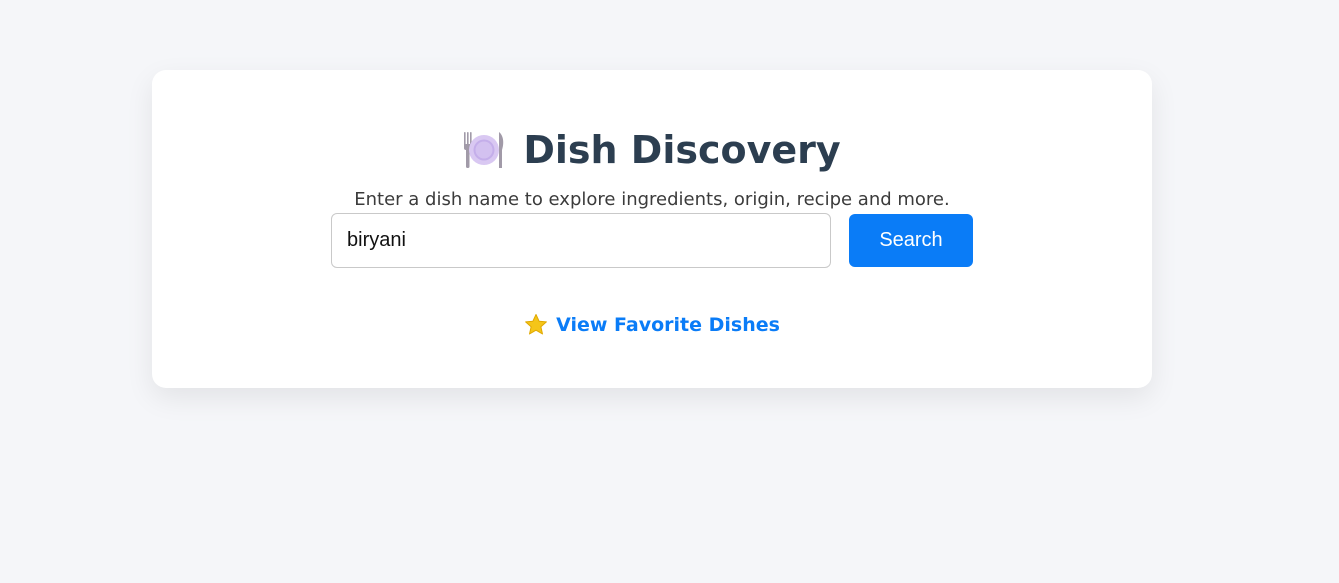 The width and height of the screenshot is (1339, 583). Describe the element at coordinates (536, 325) in the screenshot. I see `star-icon` at that location.